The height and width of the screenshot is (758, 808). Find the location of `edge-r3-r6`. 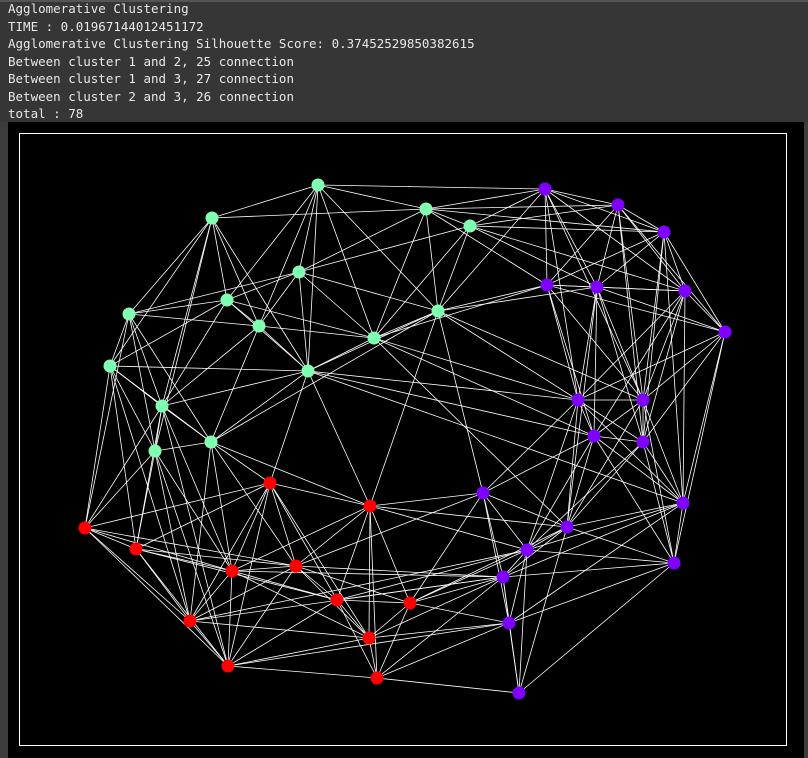

edge-r3-r6 is located at coordinates (190, 547).